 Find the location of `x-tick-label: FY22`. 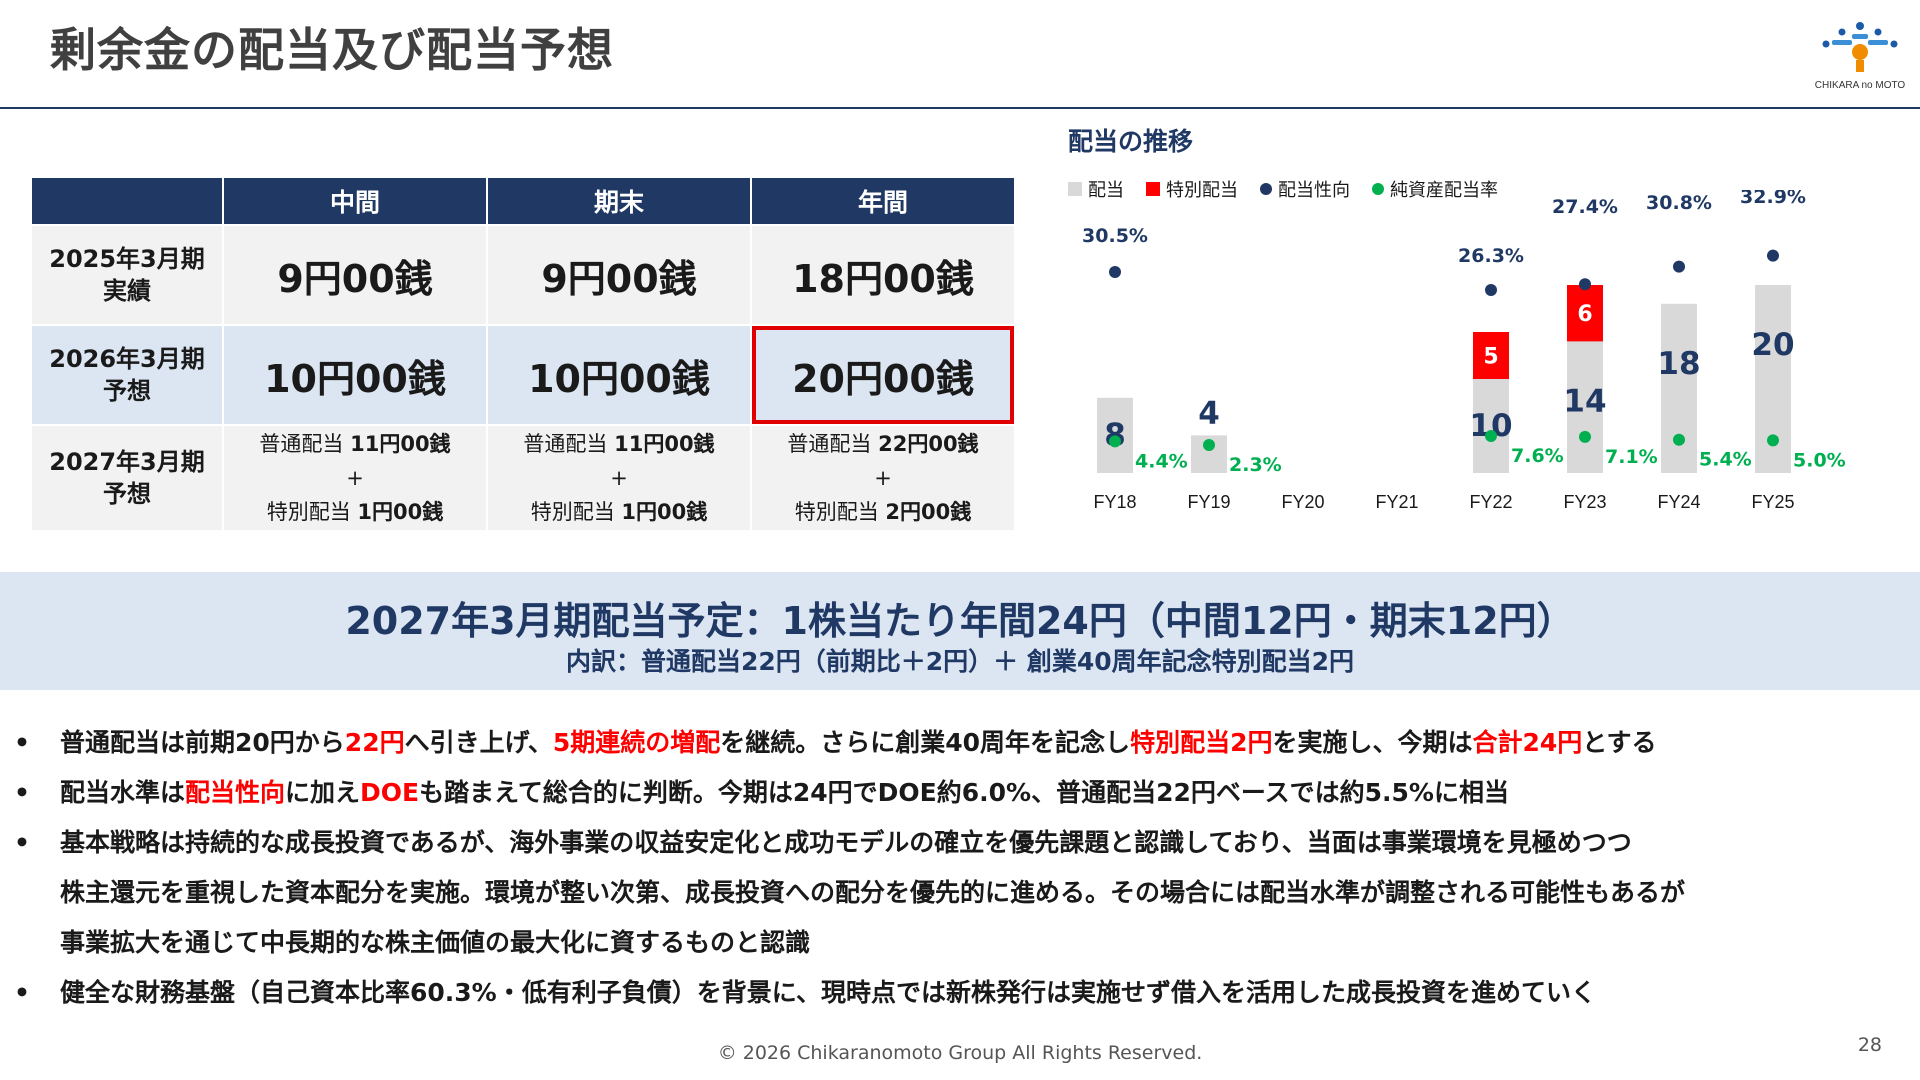

x-tick-label: FY22 is located at coordinates (1490, 502).